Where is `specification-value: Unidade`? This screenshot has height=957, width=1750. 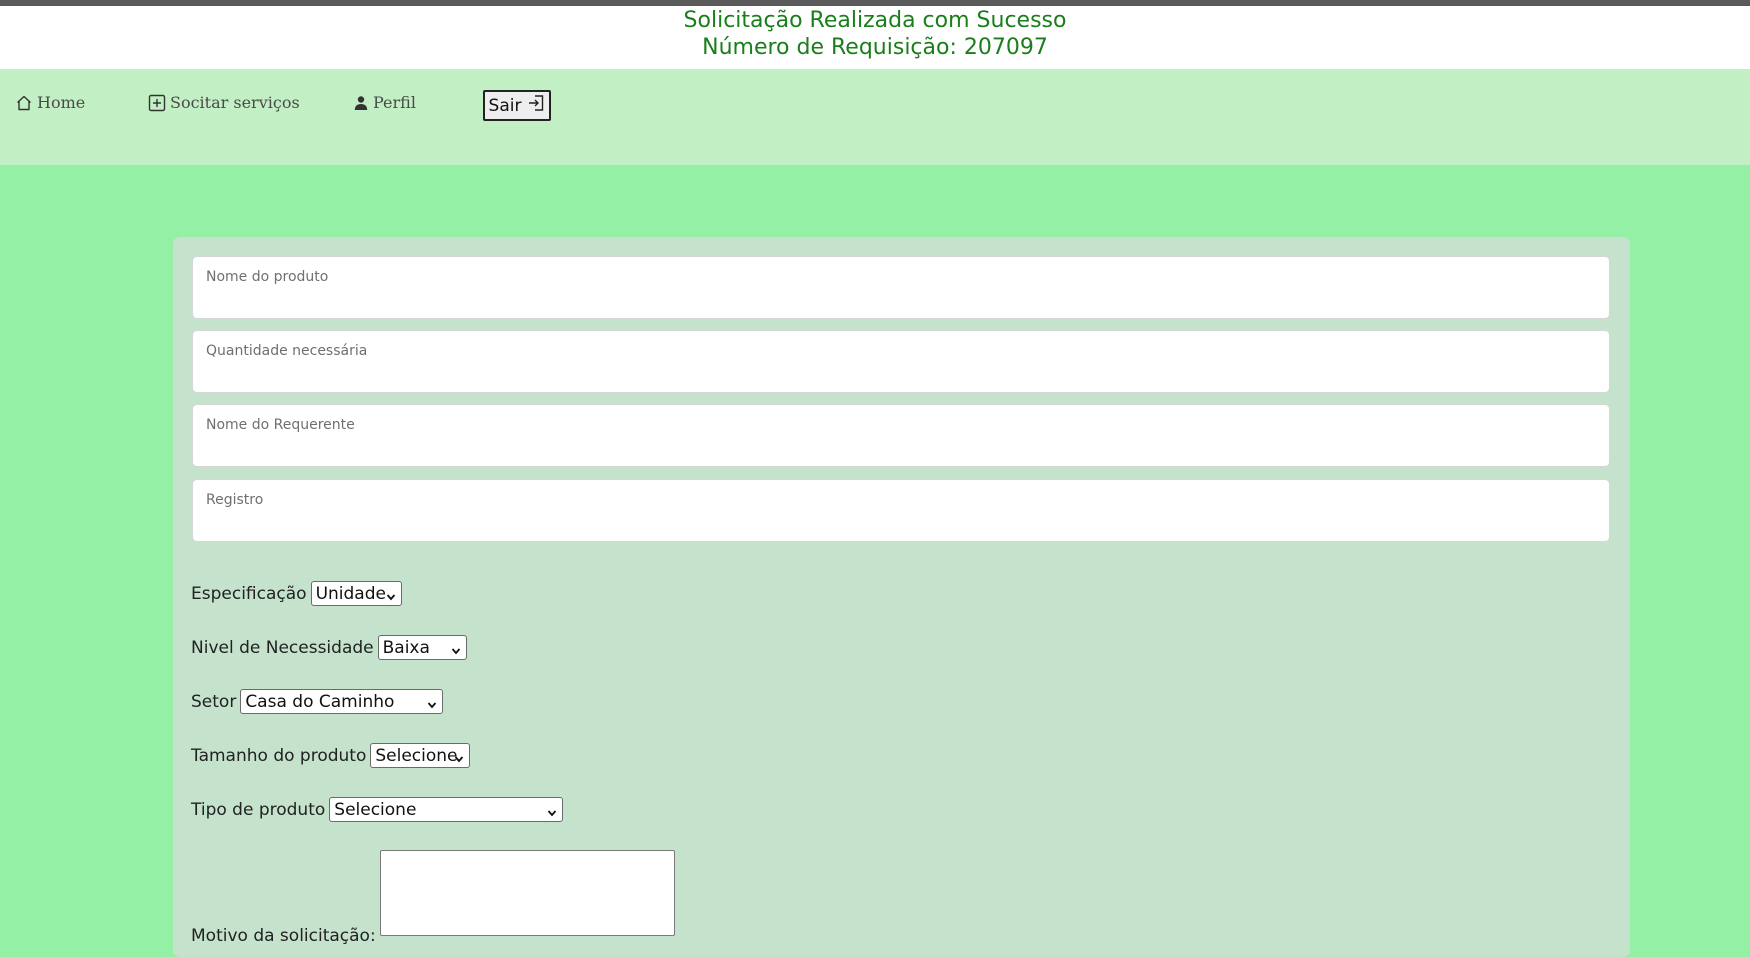
specification-value: Unidade is located at coordinates (350, 593).